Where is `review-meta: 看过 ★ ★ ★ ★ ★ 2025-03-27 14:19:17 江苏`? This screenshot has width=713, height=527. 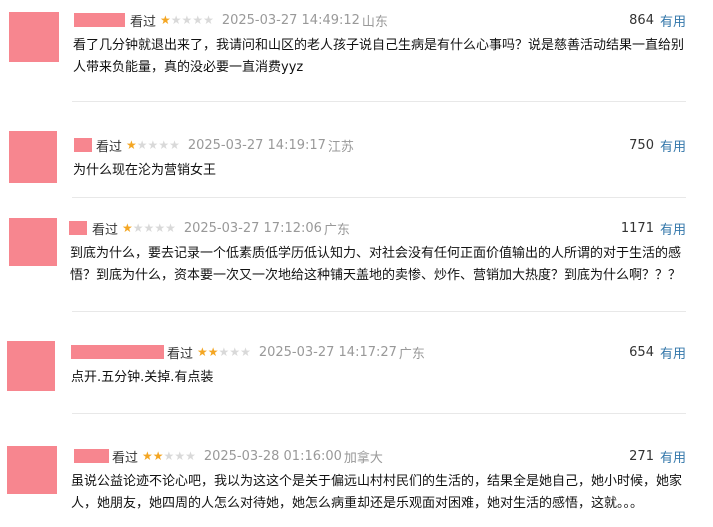 review-meta: 看过 ★ ★ ★ ★ ★ 2025-03-27 14:19:17 江苏 is located at coordinates (225, 145).